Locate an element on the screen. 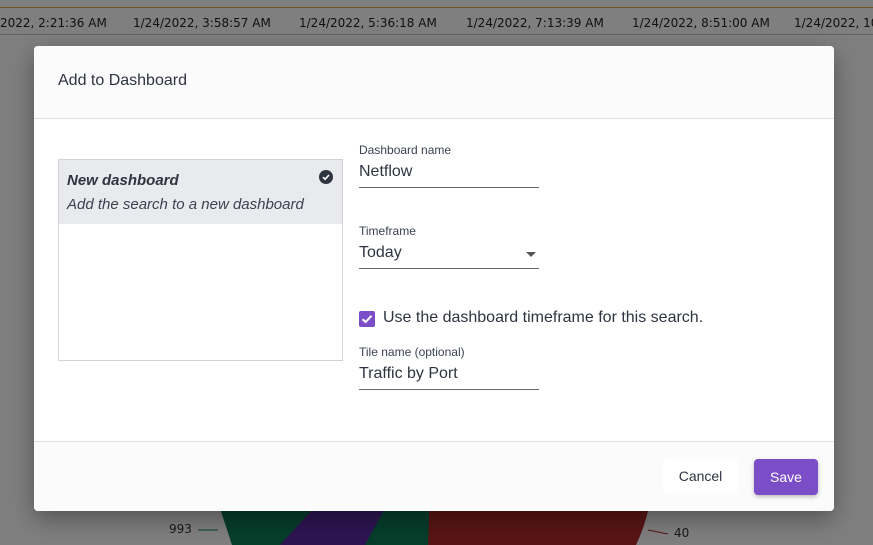  check-circle-icon is located at coordinates (326, 177).